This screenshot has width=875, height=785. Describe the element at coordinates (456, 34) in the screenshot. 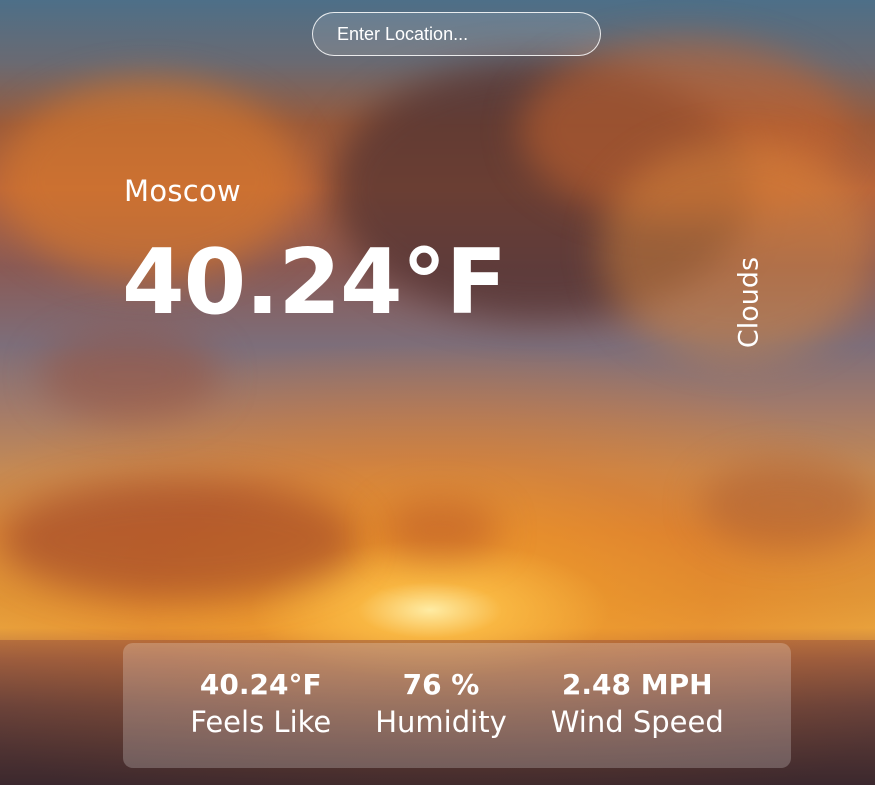

I see `location-search-input` at that location.